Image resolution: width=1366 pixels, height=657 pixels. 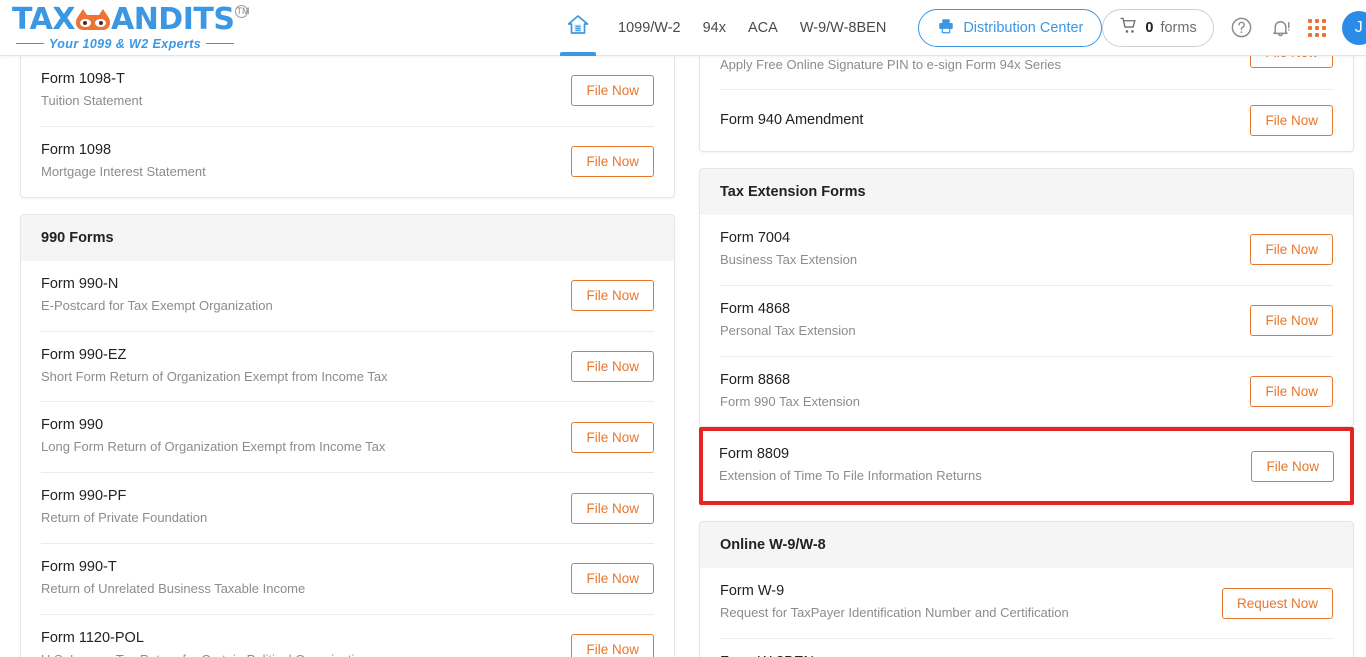 What do you see at coordinates (1023, 27) in the screenshot?
I see `distribution-center-label: Distribution Center` at bounding box center [1023, 27].